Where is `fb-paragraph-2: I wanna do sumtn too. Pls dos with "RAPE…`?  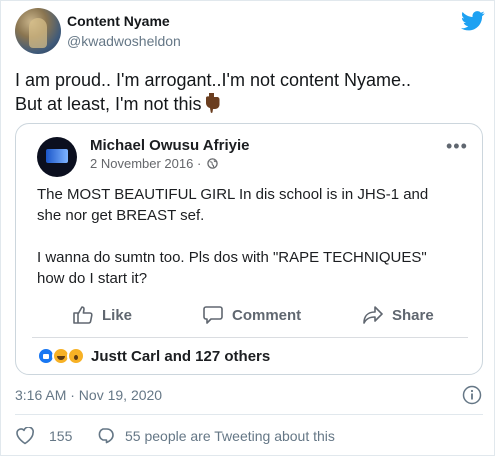 fb-paragraph-2: I wanna do sumtn too. Pls dos with "RAPE… is located at coordinates (252, 268).